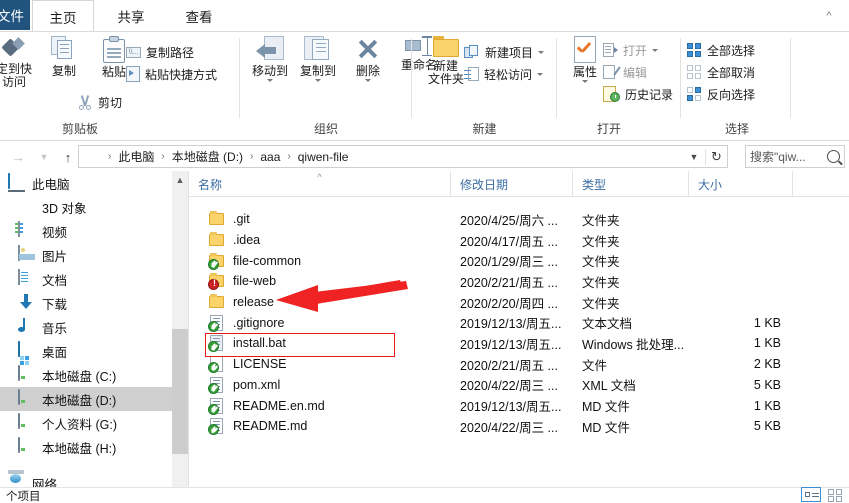 Image resolution: width=849 pixels, height=503 pixels. What do you see at coordinates (86, 231) in the screenshot?
I see `sidebar-item-videos: 视频` at bounding box center [86, 231].